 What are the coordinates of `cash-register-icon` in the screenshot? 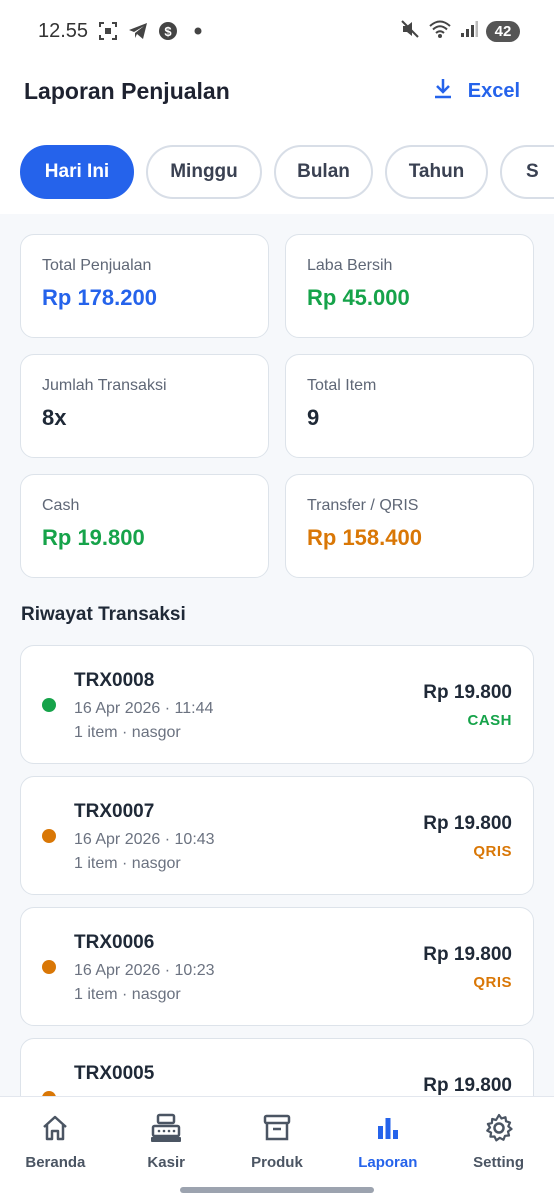 It's located at (166, 1130).